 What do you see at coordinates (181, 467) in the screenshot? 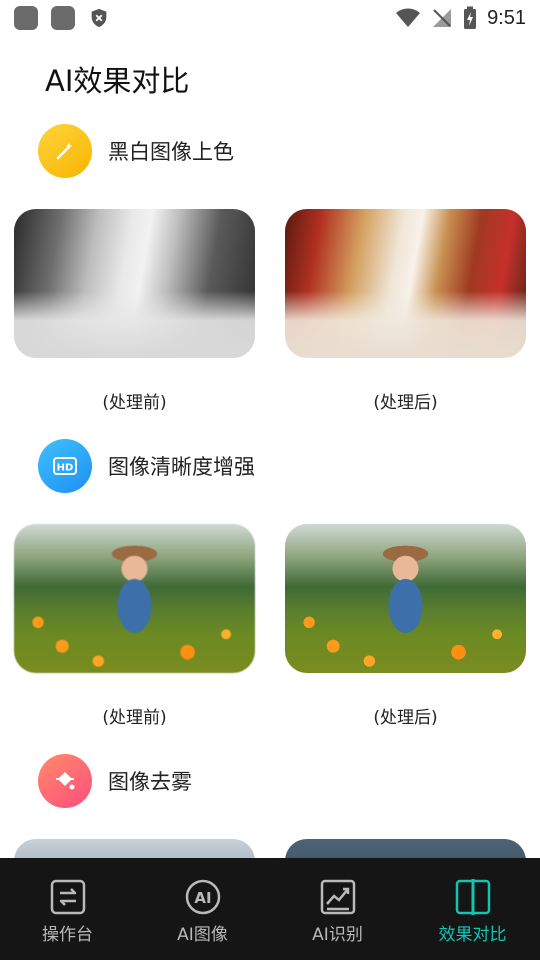
I see `section-title: 图像清晰度增强` at bounding box center [181, 467].